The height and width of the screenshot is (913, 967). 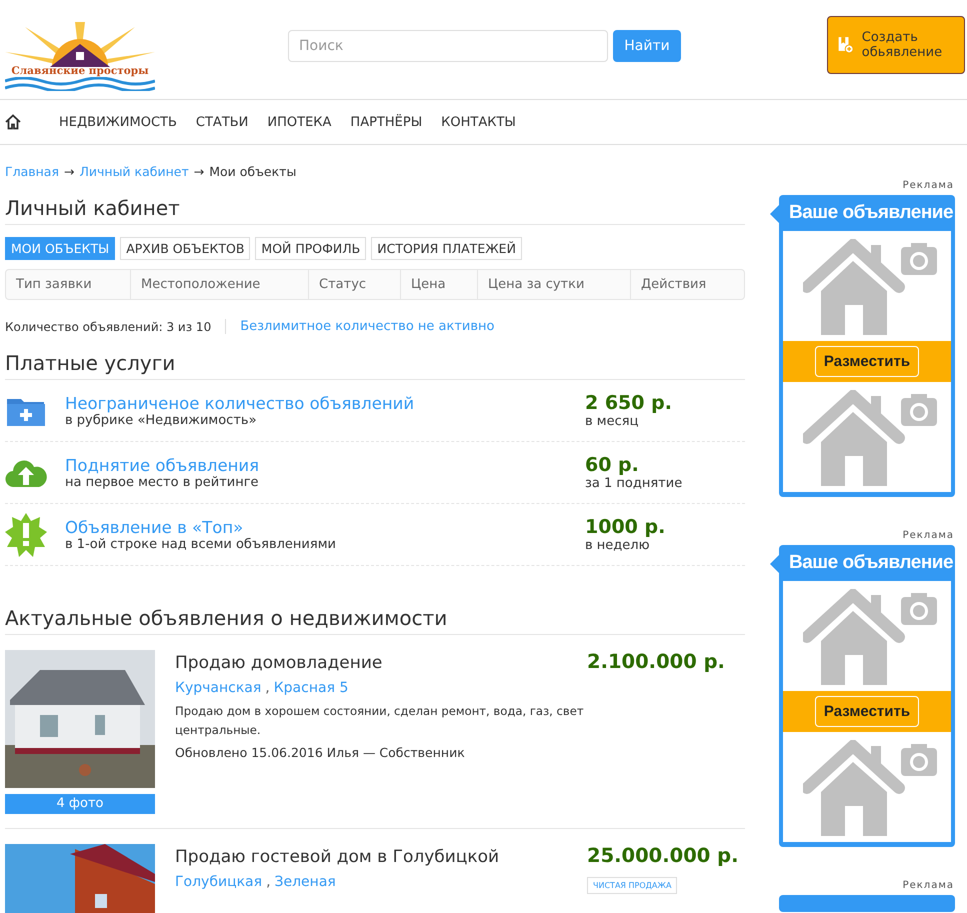 I want to click on listing-title: Продаю гостевой дом в Голубицкой, so click(x=381, y=857).